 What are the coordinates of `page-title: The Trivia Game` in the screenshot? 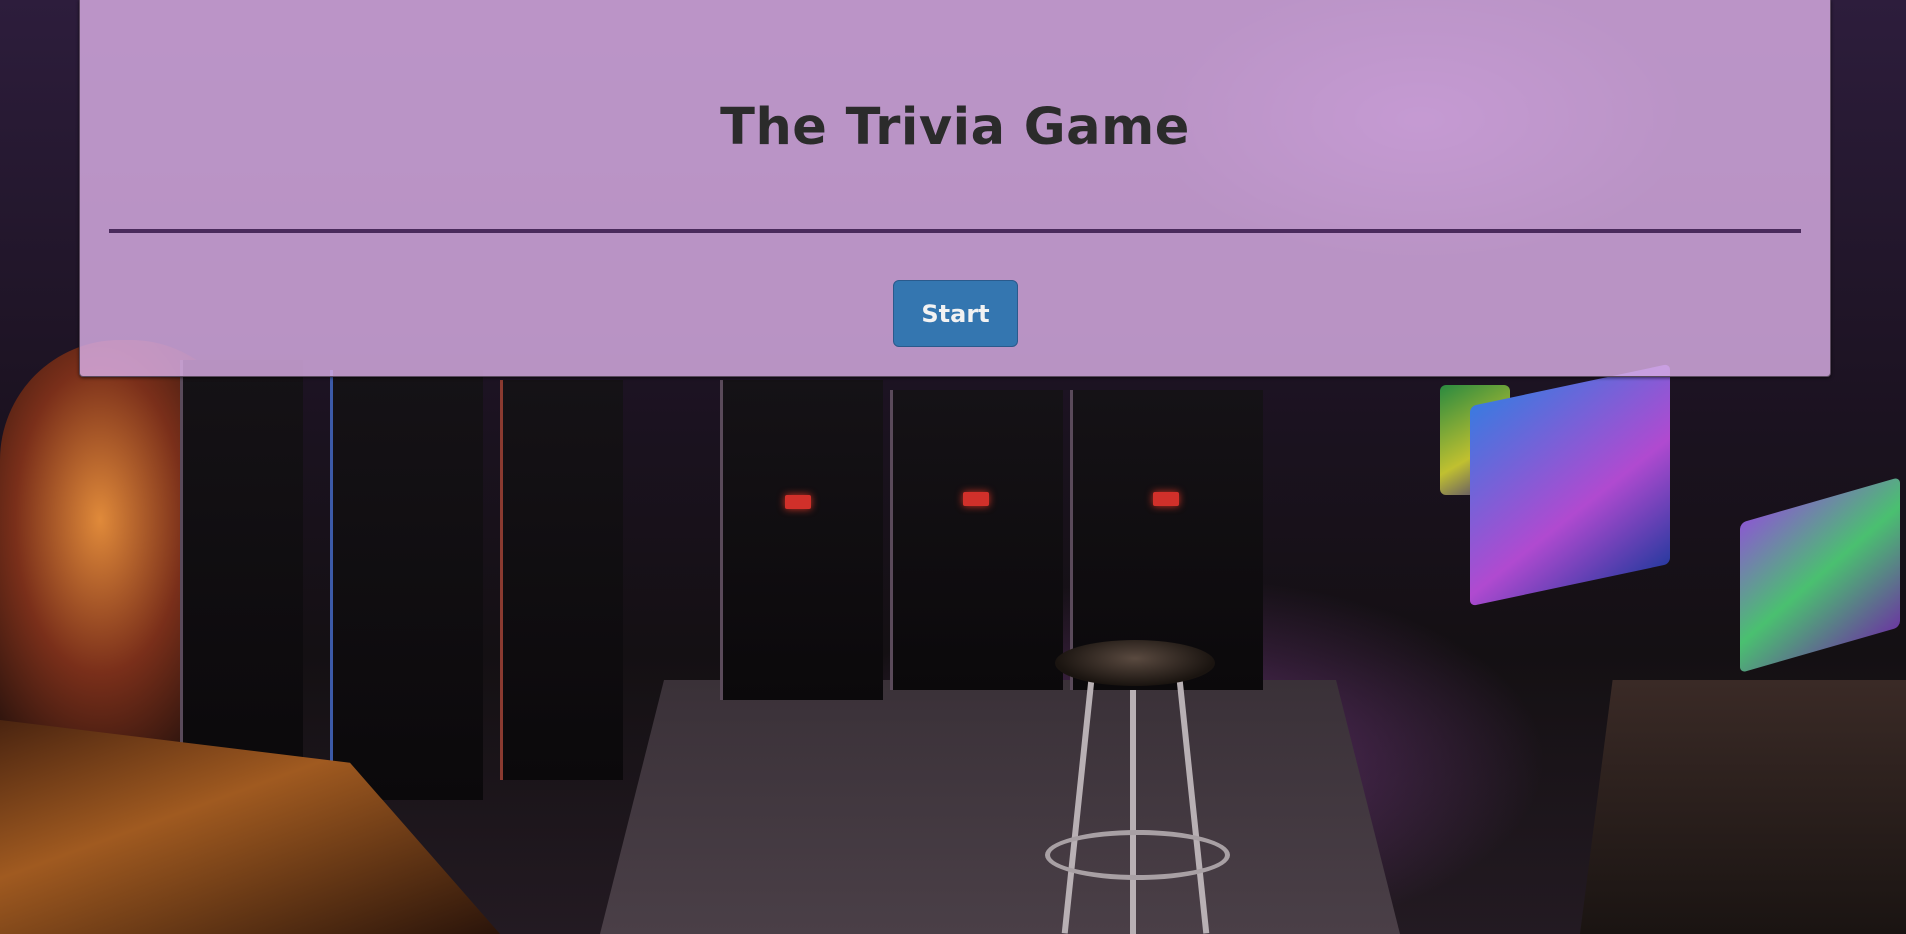 It's located at (955, 127).